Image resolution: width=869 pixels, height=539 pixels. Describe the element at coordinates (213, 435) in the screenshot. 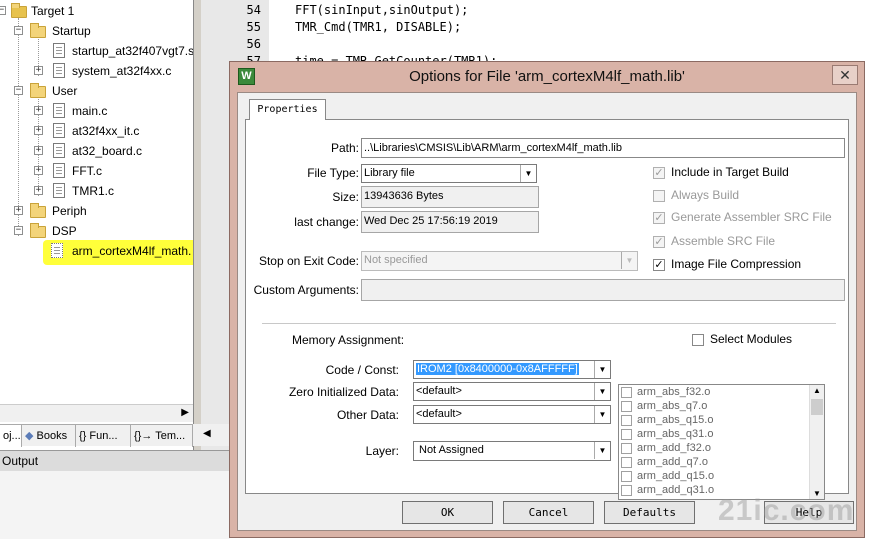

I see `editor-scrollbar: ◀` at that location.